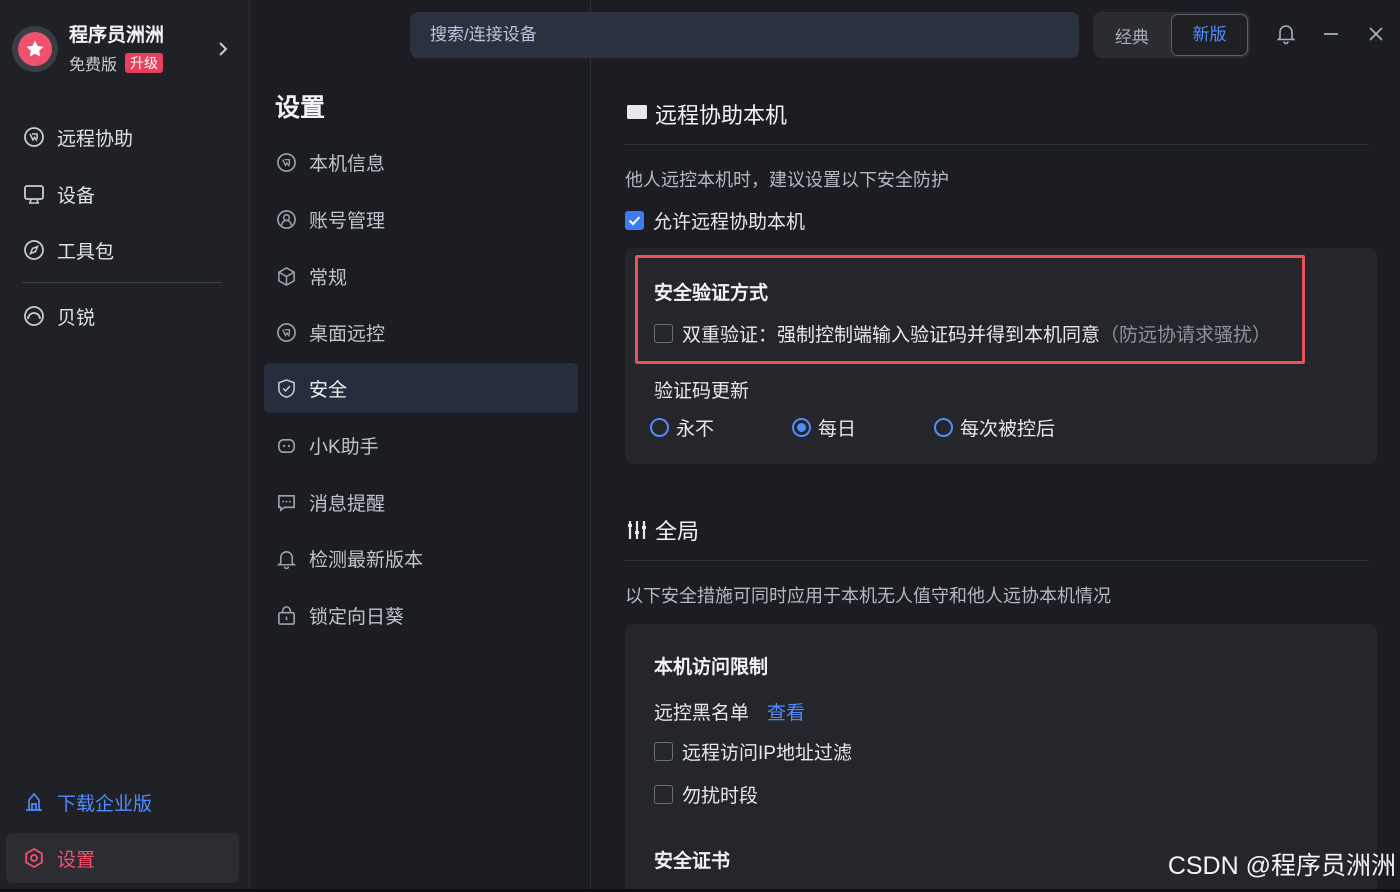 The width and height of the screenshot is (1400, 892). I want to click on settings-title: 设置, so click(300, 108).